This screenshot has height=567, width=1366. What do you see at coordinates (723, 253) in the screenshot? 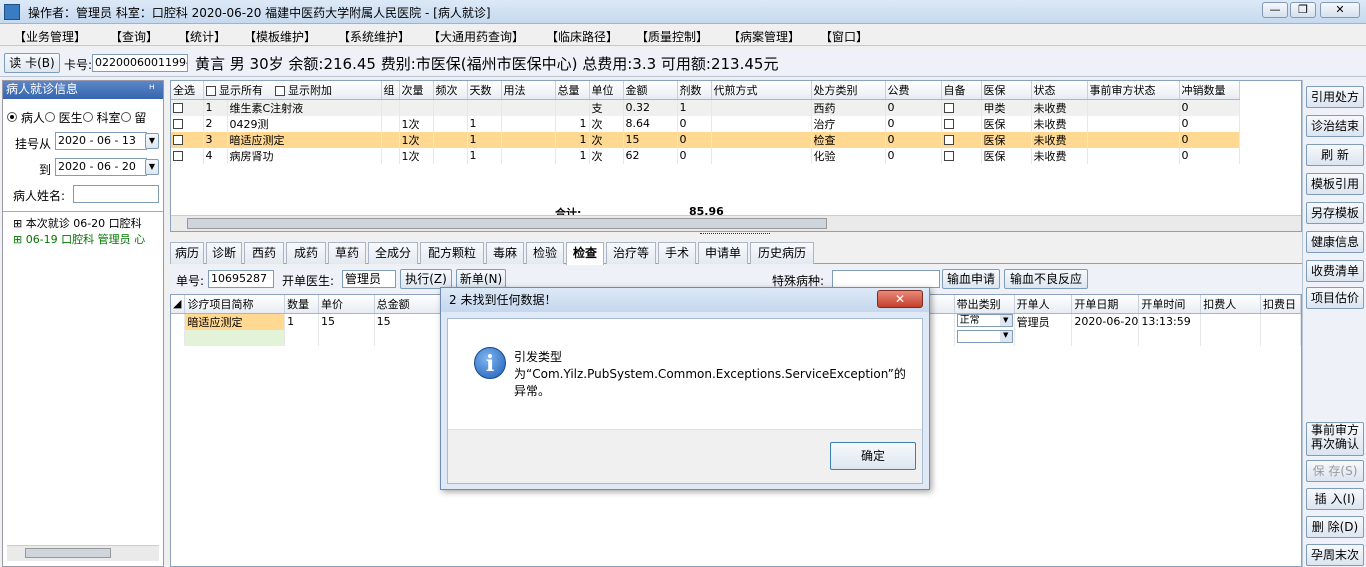
I see `tab-application: 申请单` at bounding box center [723, 253].